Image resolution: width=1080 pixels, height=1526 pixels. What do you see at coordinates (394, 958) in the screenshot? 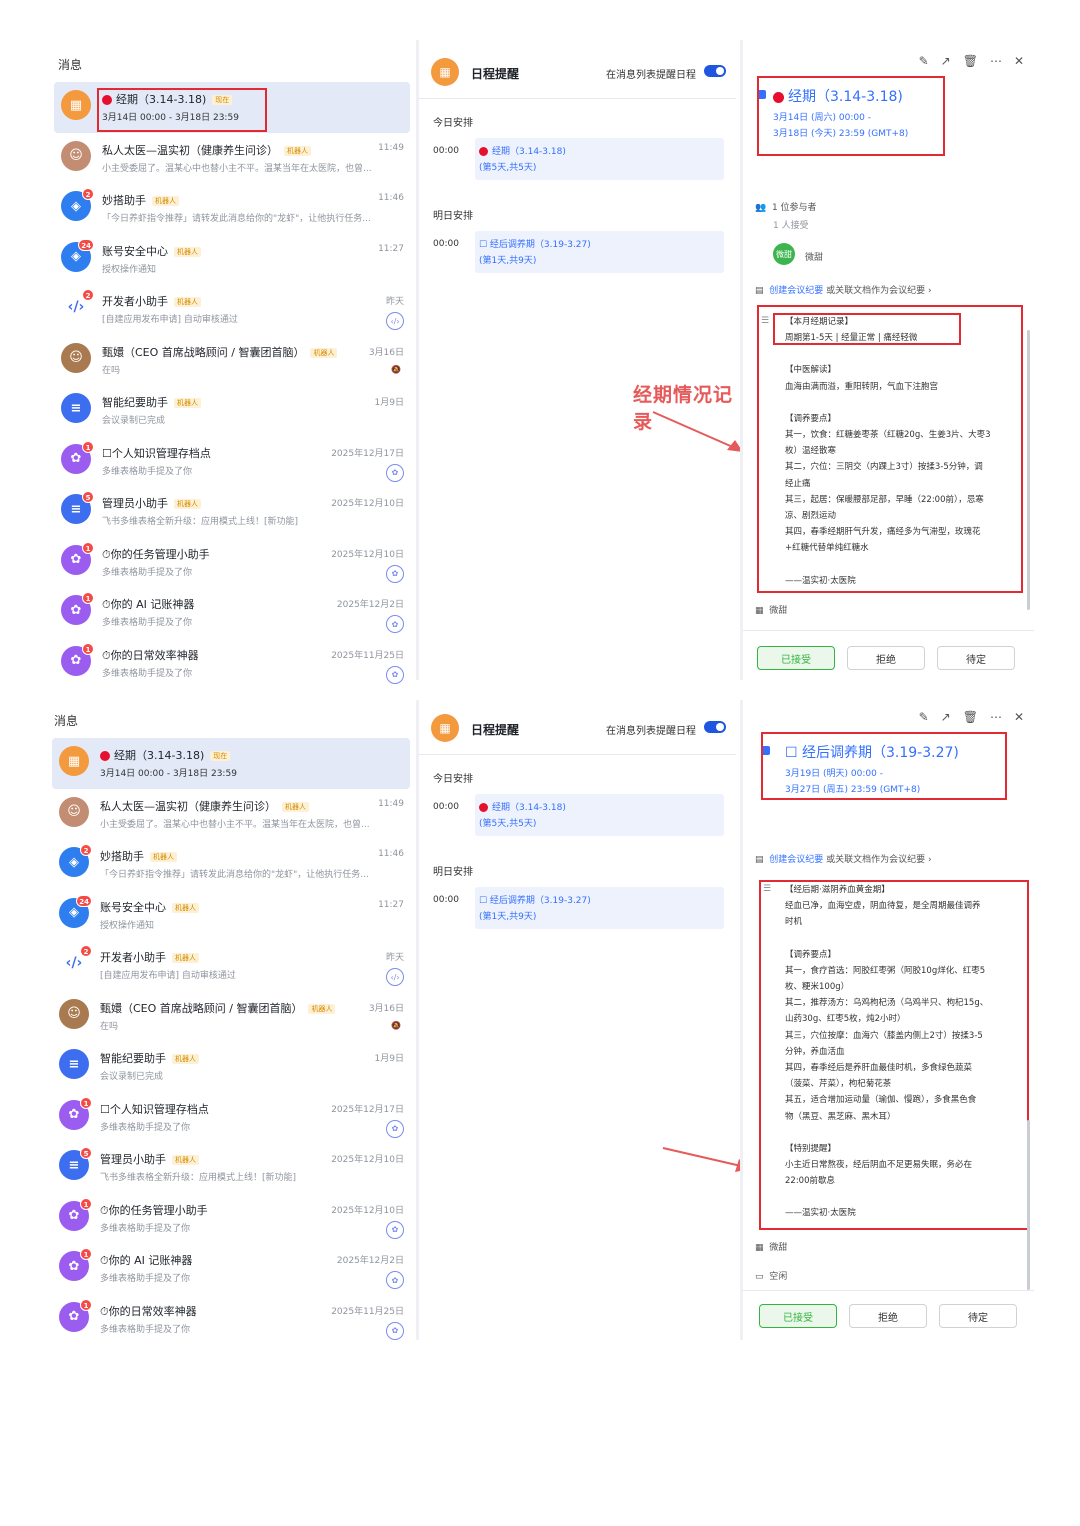
I see `item-time: 昨天` at bounding box center [394, 958].